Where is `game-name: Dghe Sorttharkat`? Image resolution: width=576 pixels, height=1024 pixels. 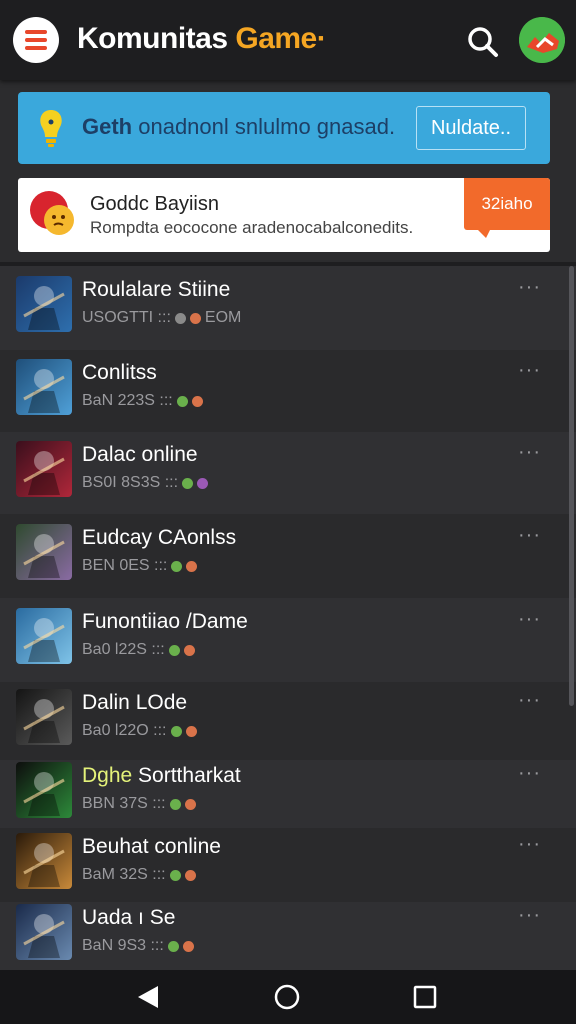 game-name: Dghe Sorttharkat is located at coordinates (161, 775).